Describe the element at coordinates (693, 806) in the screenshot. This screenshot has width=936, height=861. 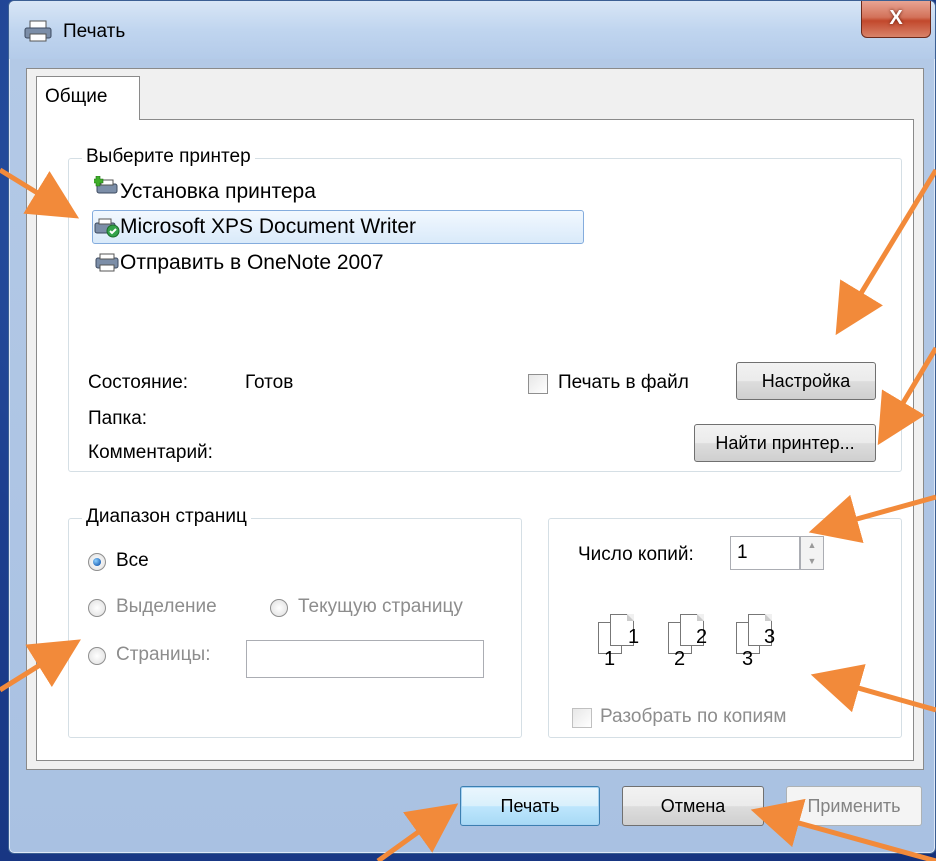
I see `cancel-button: Отмена` at that location.